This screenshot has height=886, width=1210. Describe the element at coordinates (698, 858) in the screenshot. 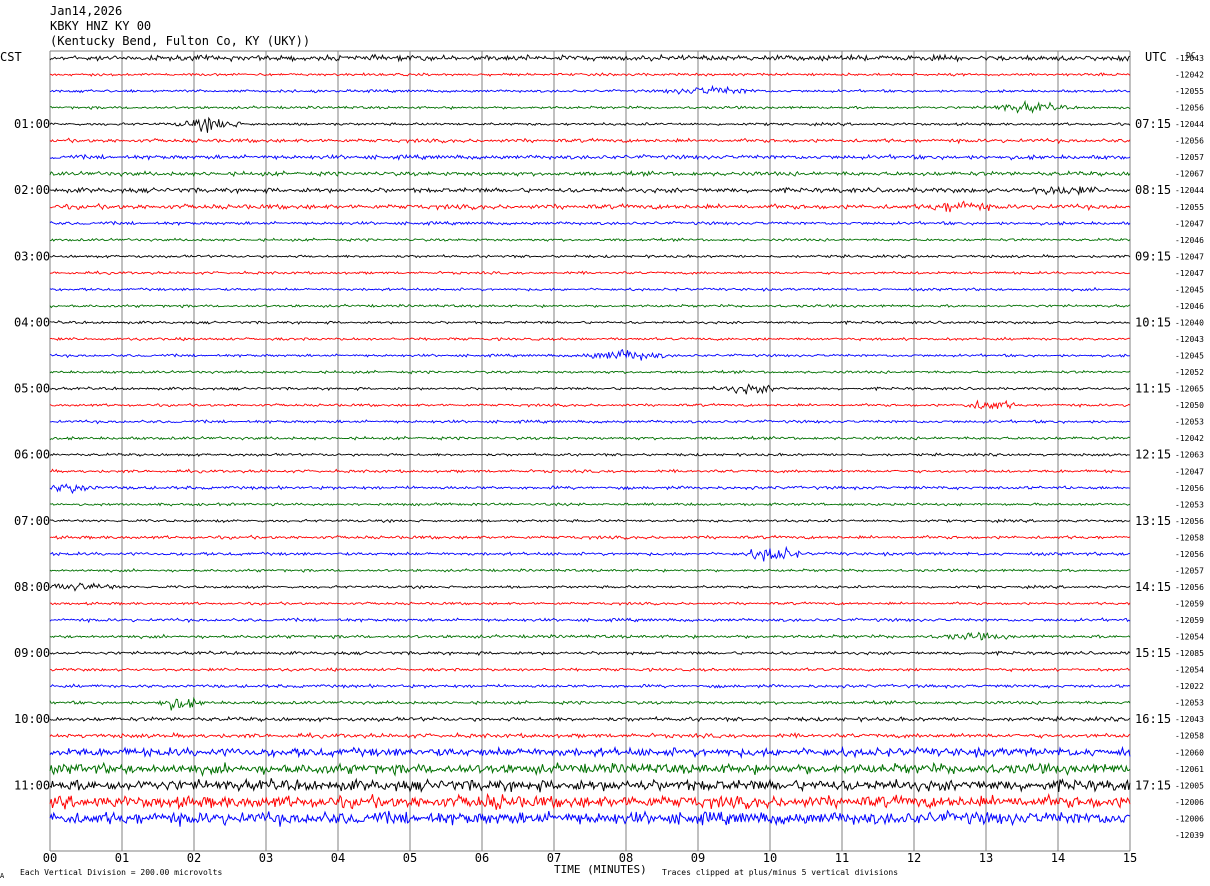

I see `x-tick-label: 09` at that location.